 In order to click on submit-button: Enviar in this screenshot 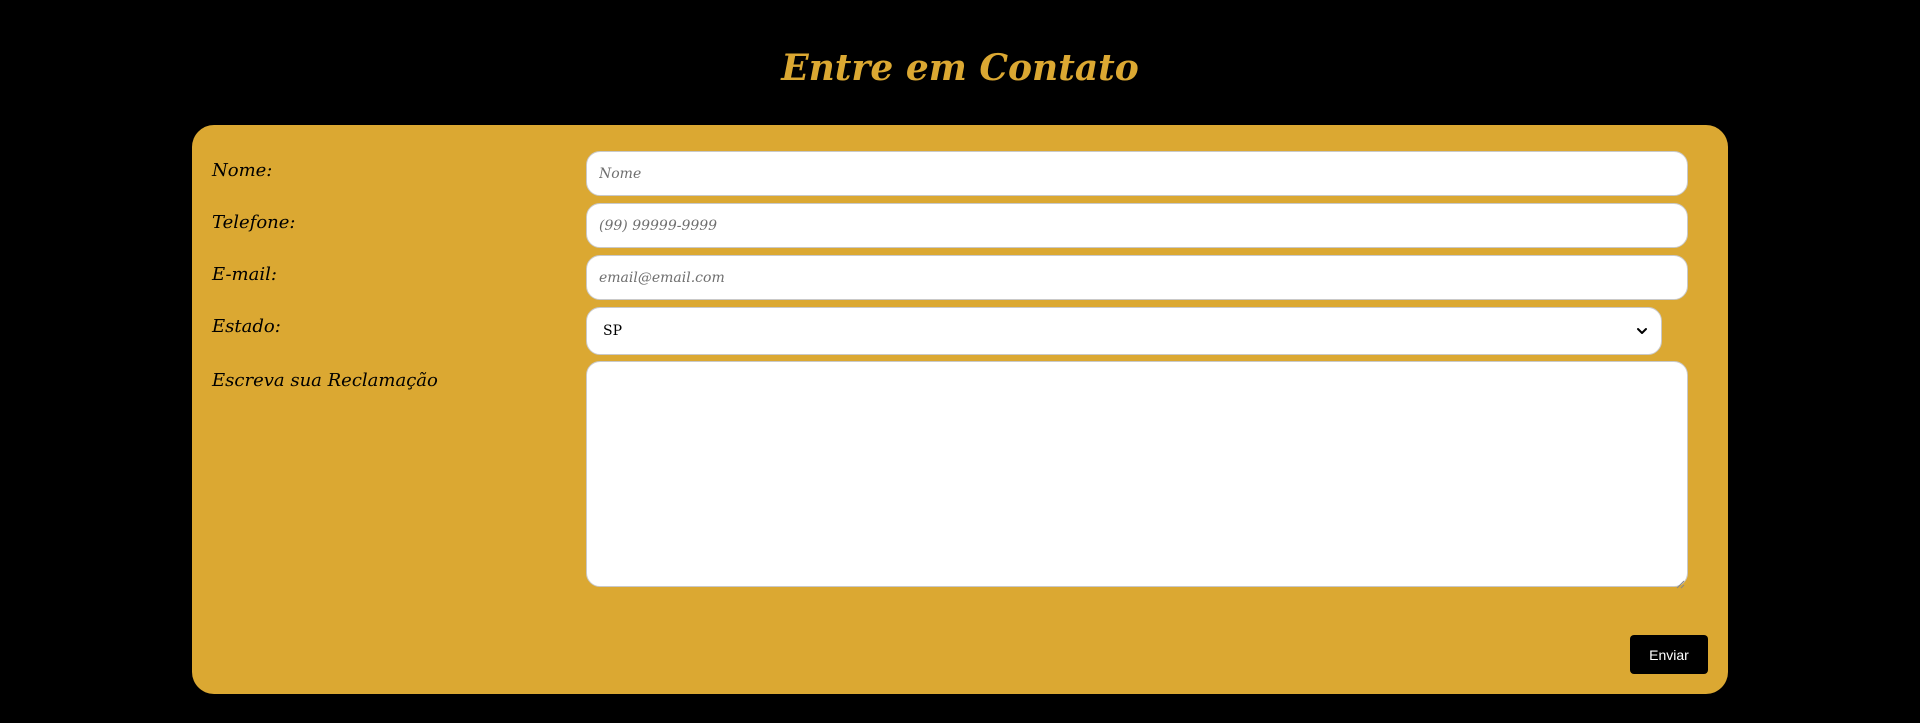, I will do `click(1669, 654)`.